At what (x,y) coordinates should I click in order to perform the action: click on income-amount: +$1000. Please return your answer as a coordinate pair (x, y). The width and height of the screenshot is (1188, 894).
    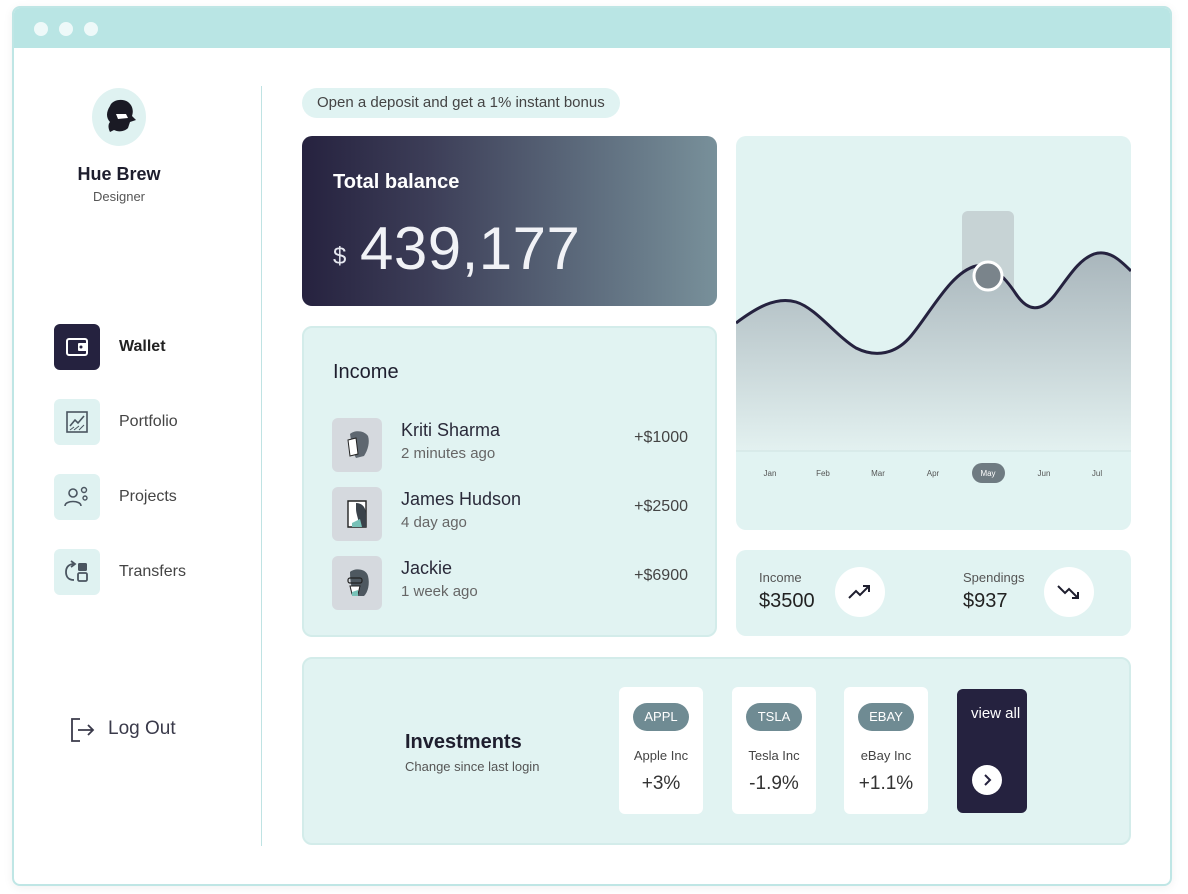
    Looking at the image, I should click on (661, 437).